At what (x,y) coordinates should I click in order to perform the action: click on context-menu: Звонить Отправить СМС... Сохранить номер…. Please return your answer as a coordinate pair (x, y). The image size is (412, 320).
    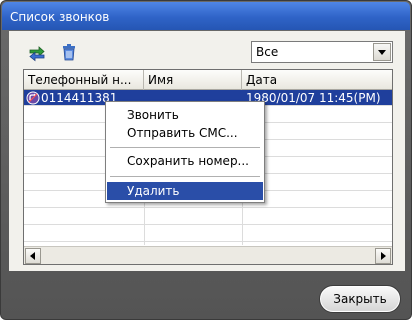
    Looking at the image, I should click on (185, 152).